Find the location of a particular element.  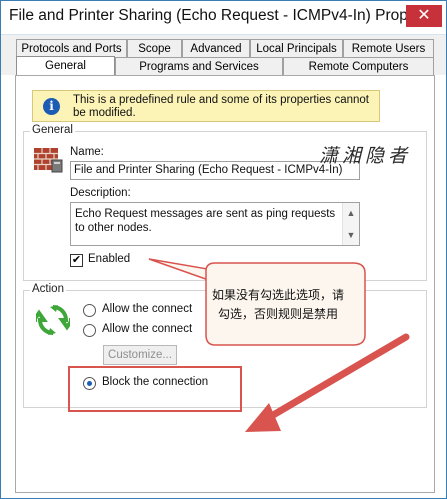

red-arrow-icon is located at coordinates (334, 379).